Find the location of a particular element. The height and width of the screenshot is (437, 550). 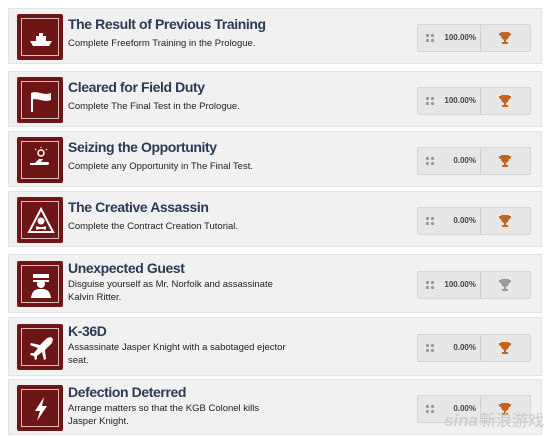

jet-icon is located at coordinates (41, 348).